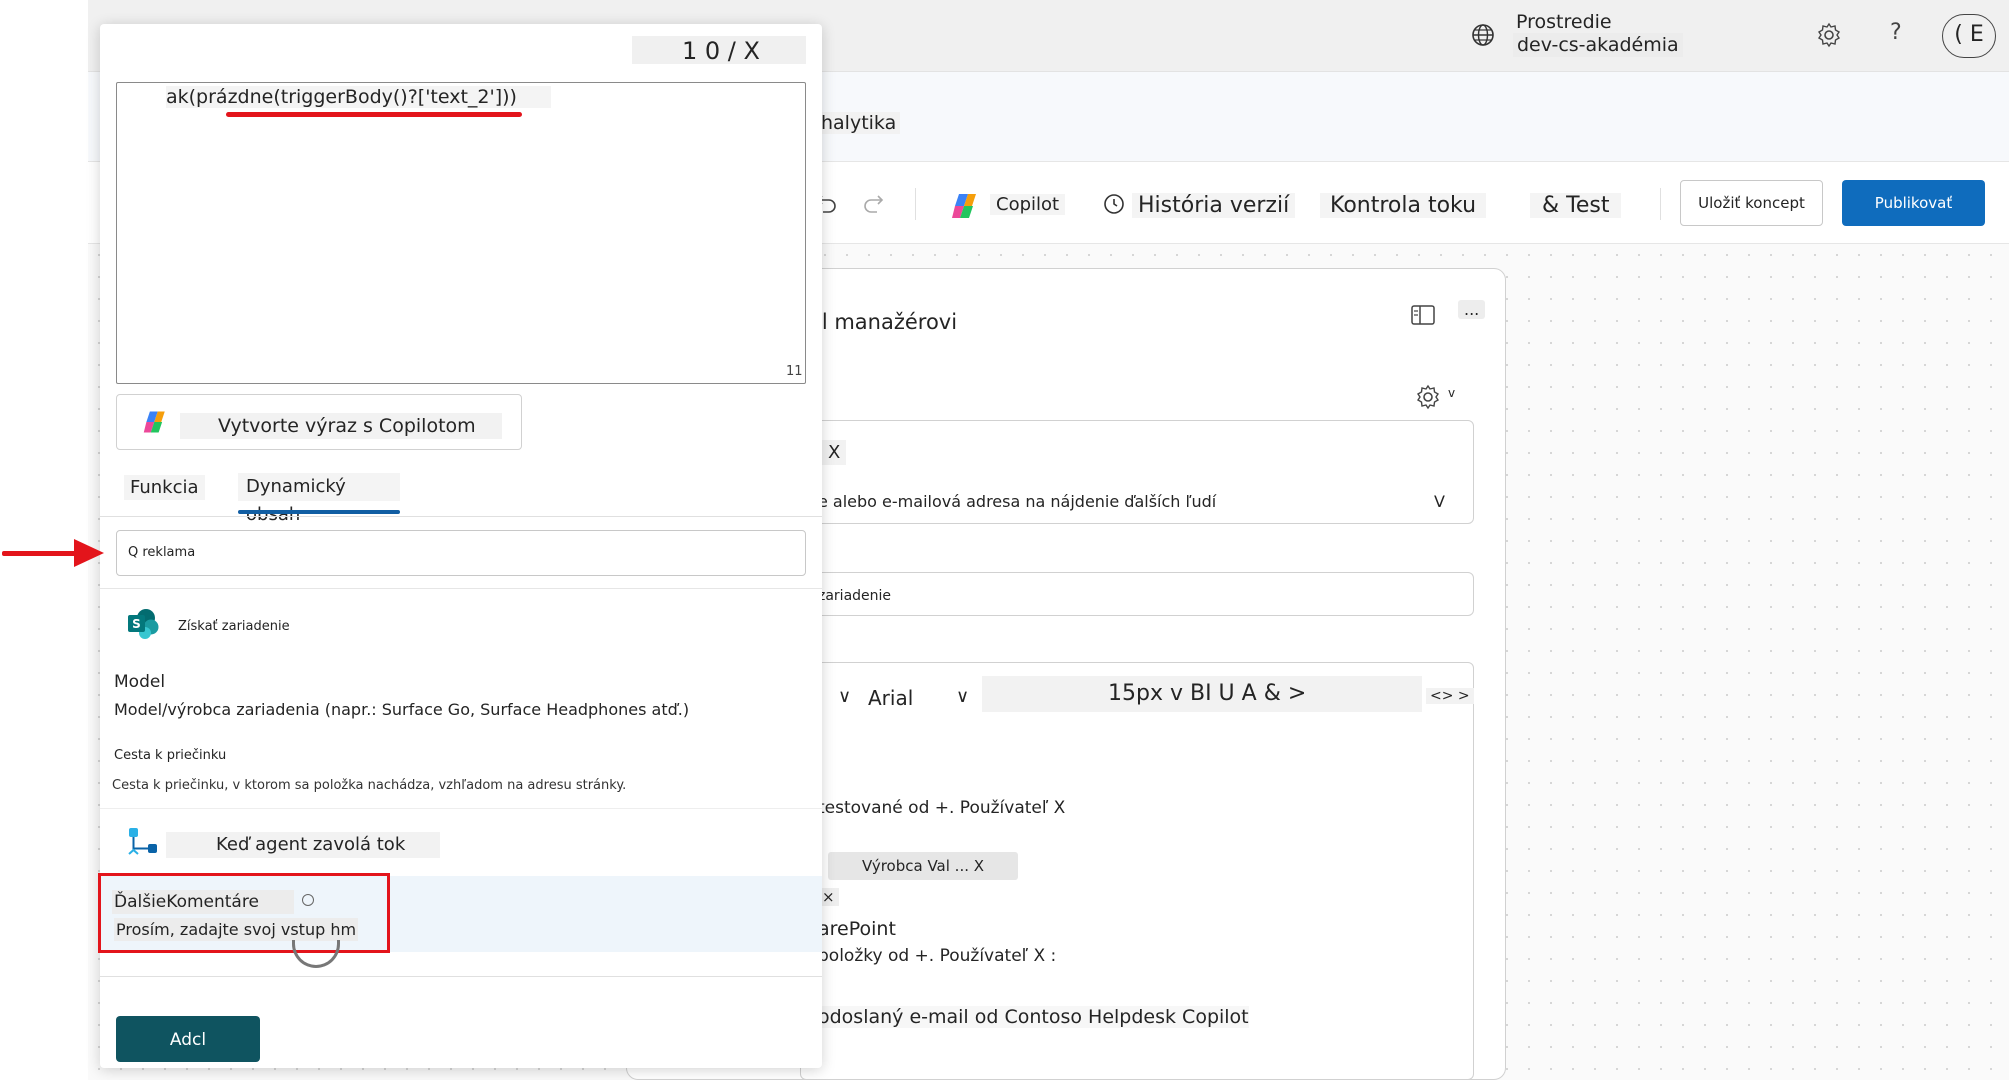 Image resolution: width=2009 pixels, height=1080 pixels. I want to click on chevron-down-icon: v, so click(1451, 393).